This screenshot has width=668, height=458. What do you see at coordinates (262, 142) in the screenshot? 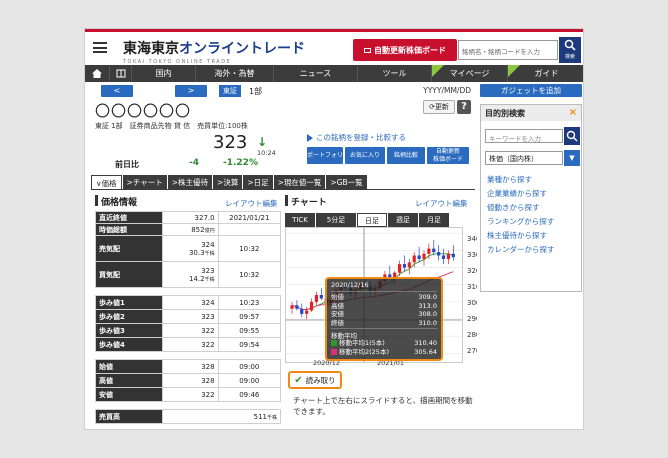
I see `down-arrow-icon: ↓` at bounding box center [262, 142].